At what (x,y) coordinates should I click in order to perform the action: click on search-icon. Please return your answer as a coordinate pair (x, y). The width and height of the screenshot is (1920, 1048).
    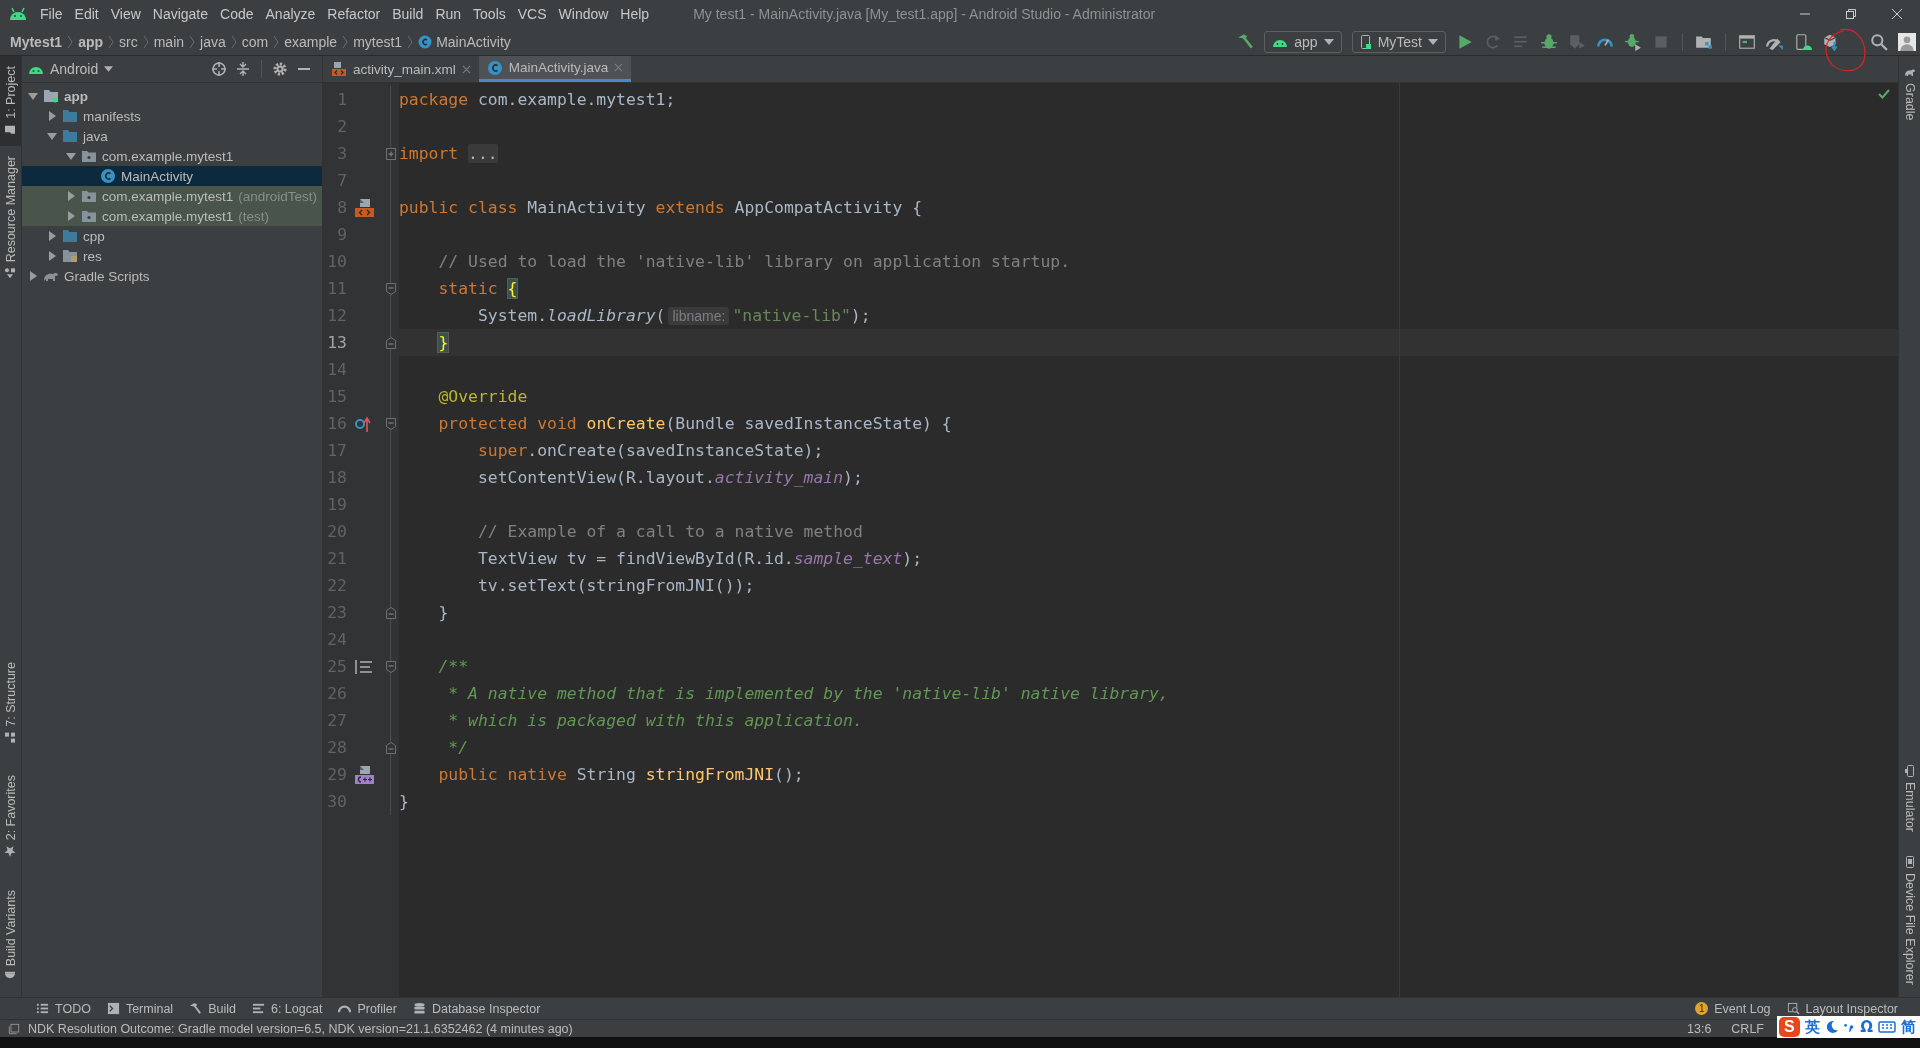
    Looking at the image, I should click on (1879, 41).